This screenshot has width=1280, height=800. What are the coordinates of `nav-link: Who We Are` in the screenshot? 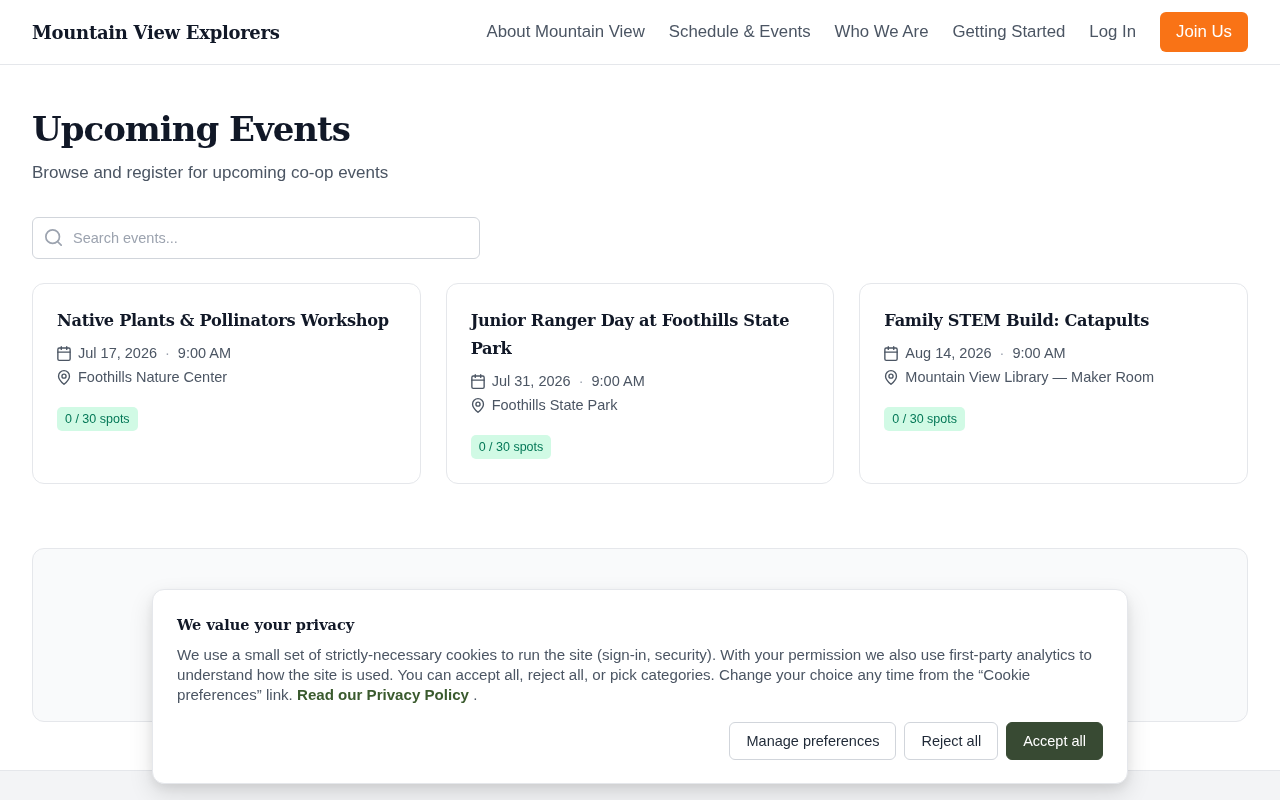 It's located at (881, 32).